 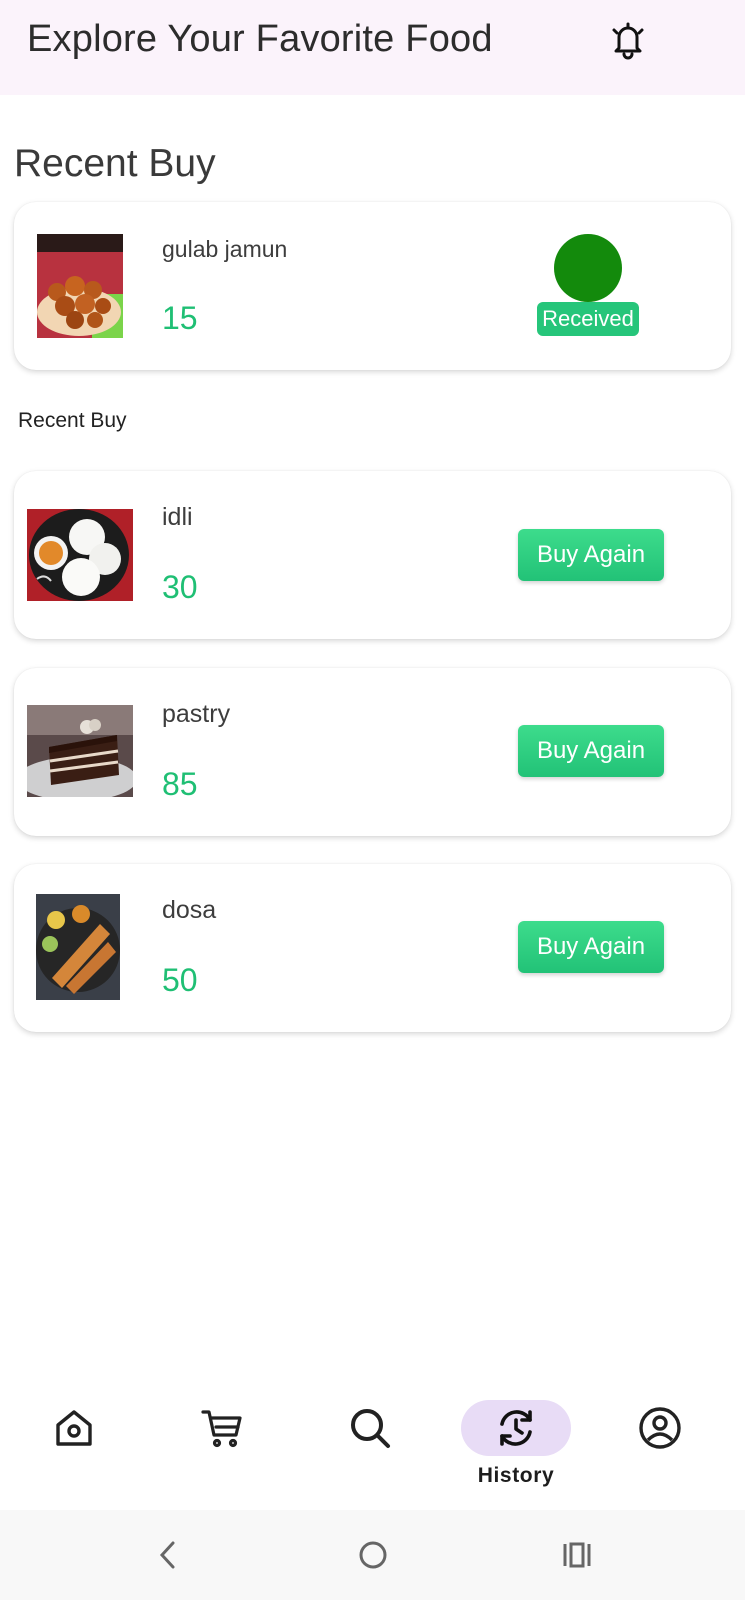 What do you see at coordinates (260, 39) in the screenshot?
I see `page-title: Explore Your Favorite Food` at bounding box center [260, 39].